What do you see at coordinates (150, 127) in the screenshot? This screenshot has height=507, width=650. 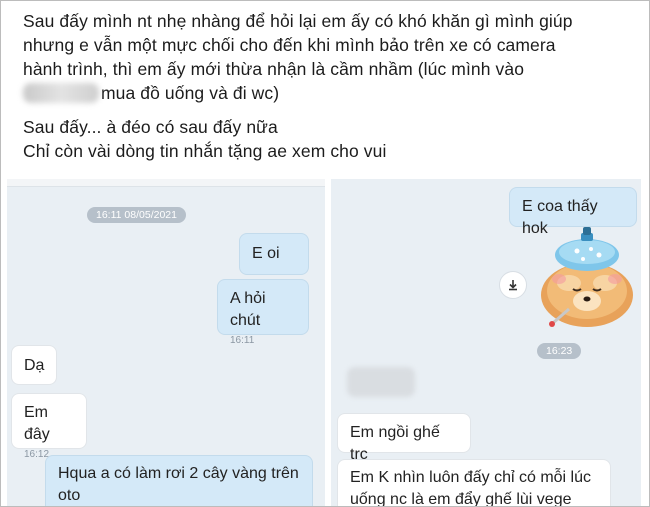 I see `caption-line-5: Sau đấy... à đéo có sau đấy nữa` at bounding box center [150, 127].